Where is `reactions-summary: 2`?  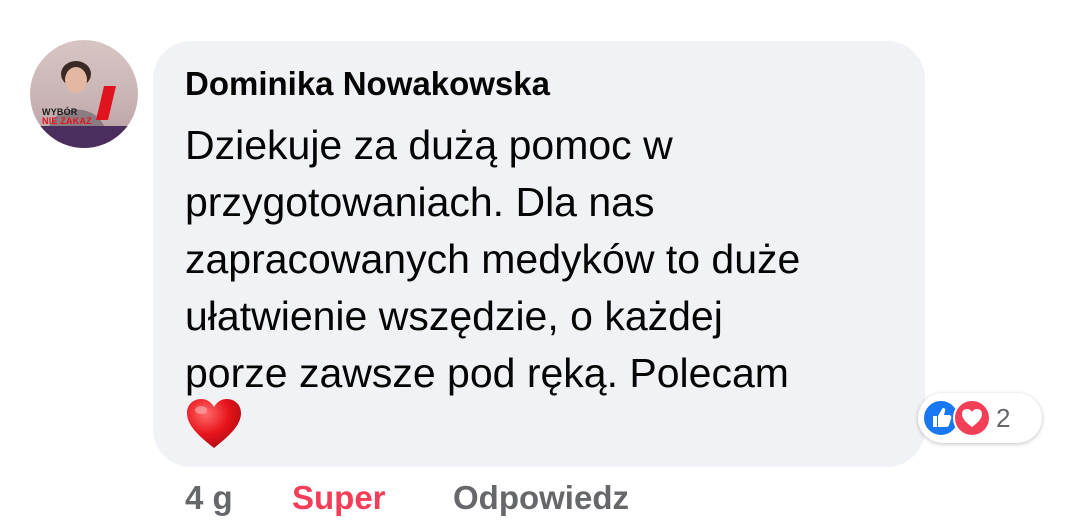 reactions-summary: 2 is located at coordinates (980, 418).